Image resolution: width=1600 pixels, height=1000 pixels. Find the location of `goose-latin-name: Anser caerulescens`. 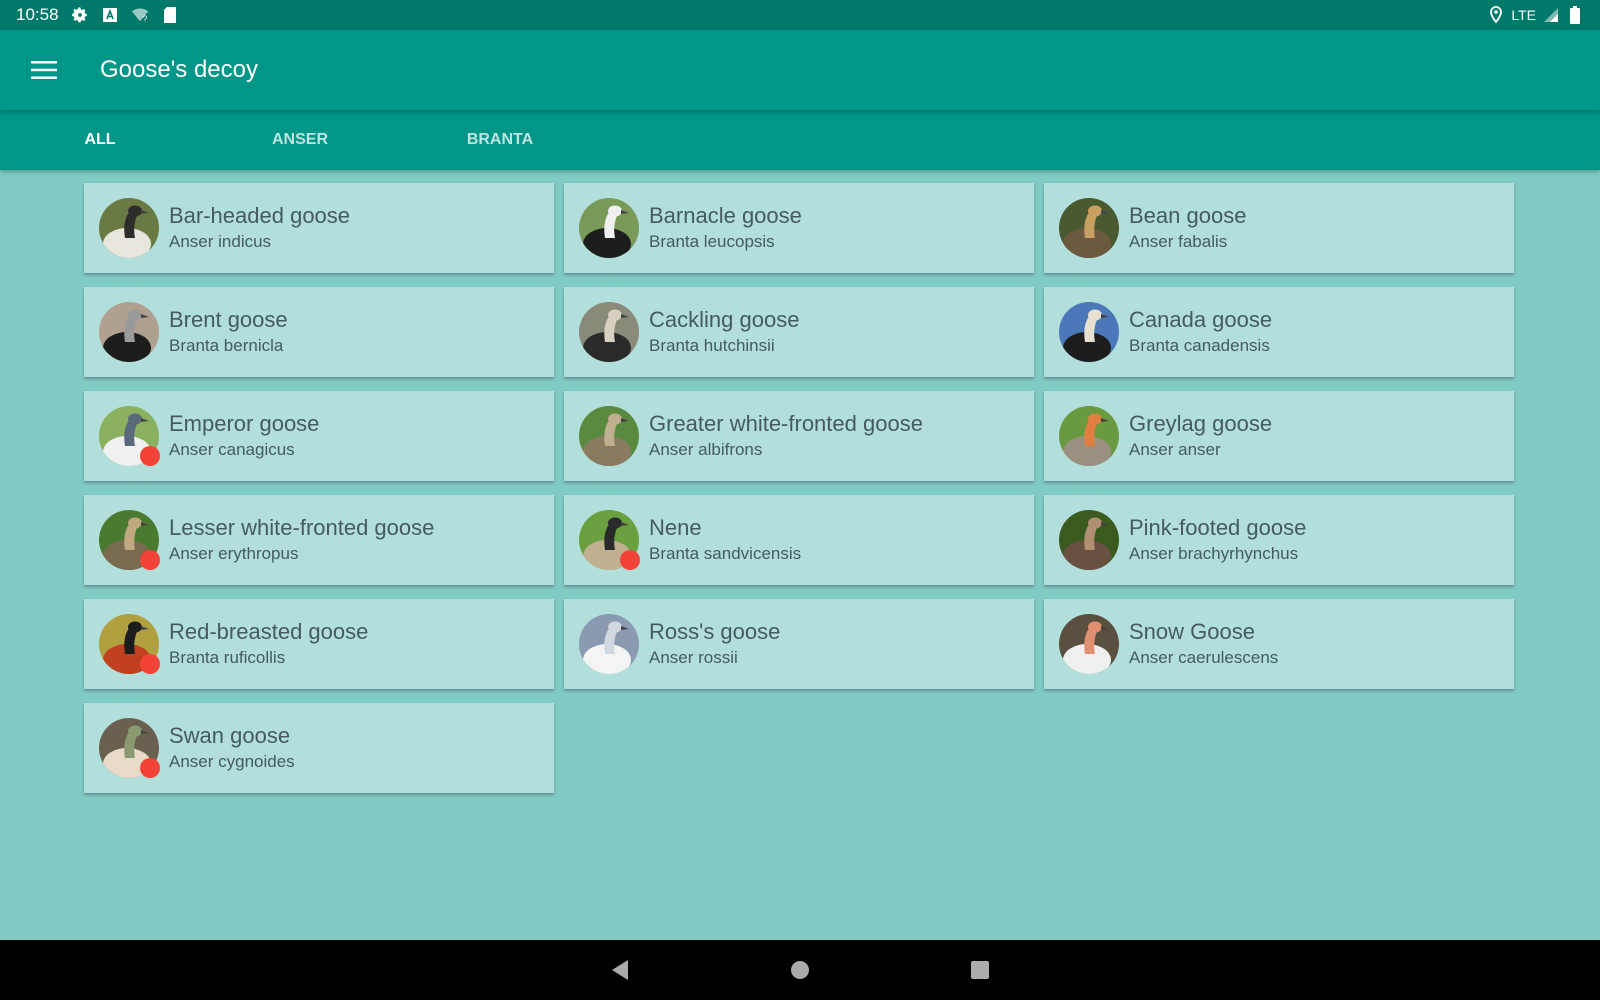

goose-latin-name: Anser caerulescens is located at coordinates (1204, 657).